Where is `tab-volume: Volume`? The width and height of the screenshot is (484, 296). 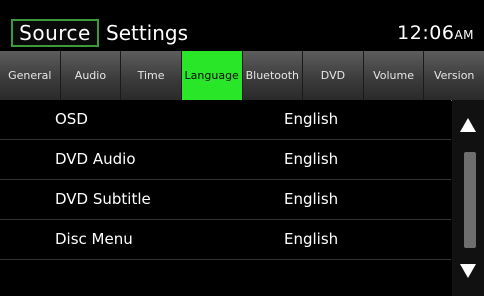
tab-volume: Volume is located at coordinates (394, 75).